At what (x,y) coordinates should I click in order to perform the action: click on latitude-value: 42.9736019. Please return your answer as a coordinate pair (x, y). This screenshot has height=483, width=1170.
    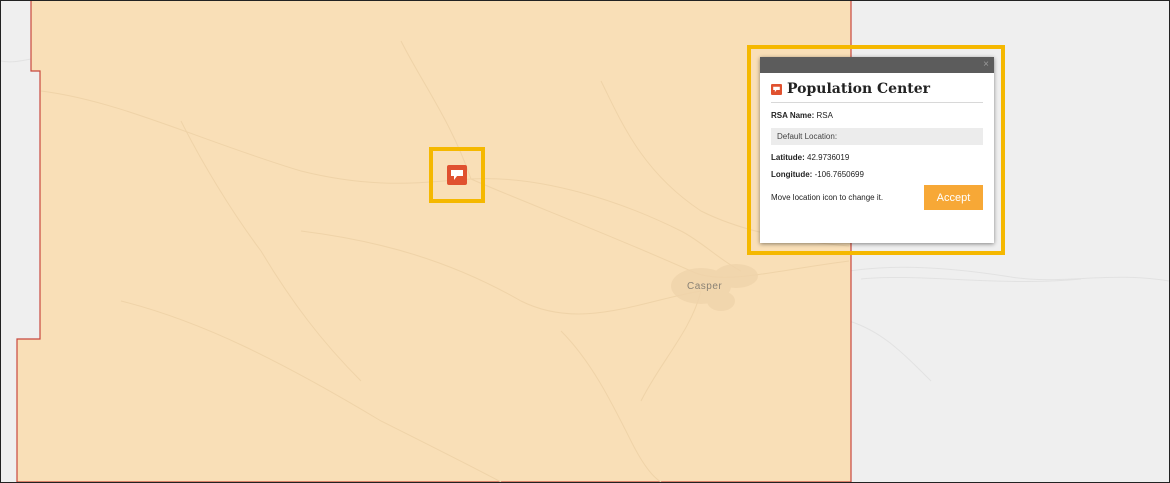
    Looking at the image, I should click on (828, 157).